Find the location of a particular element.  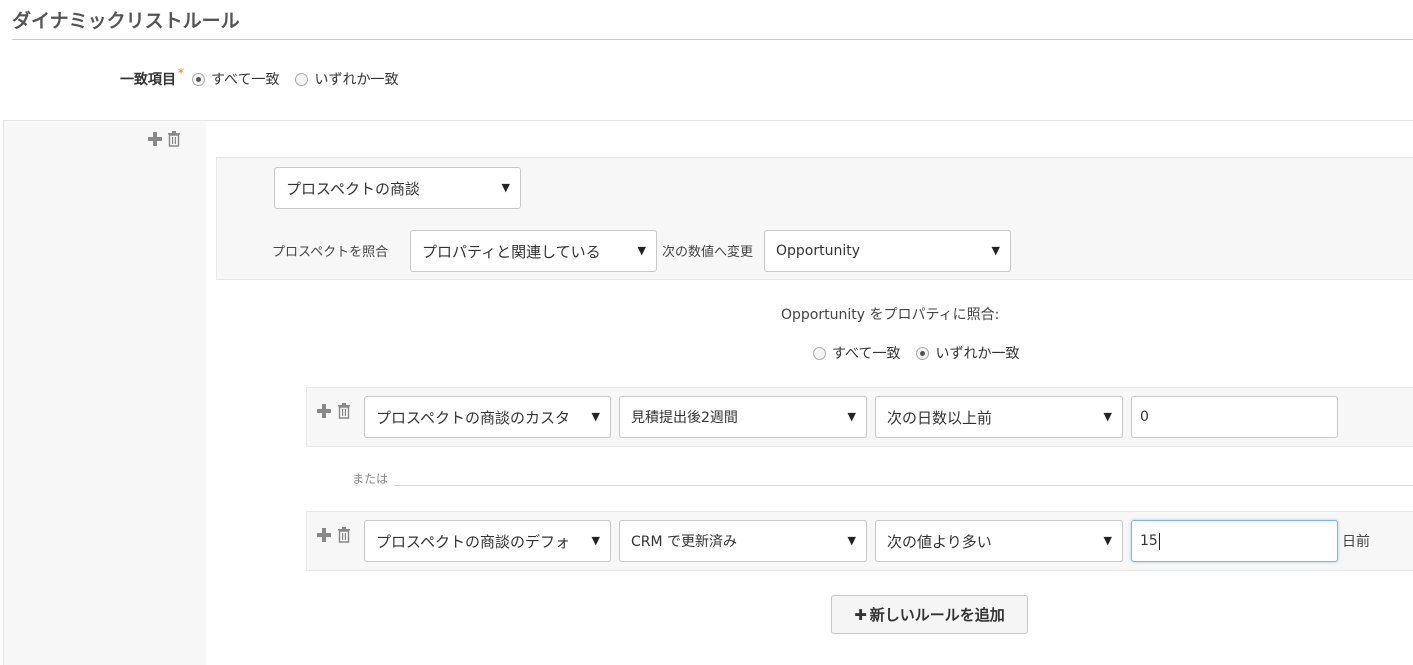

rule-2-property-select: CRM で更新済み ▼ is located at coordinates (743, 541).